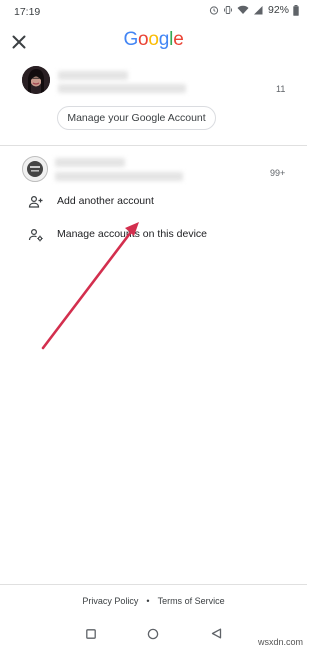 The width and height of the screenshot is (320, 650). I want to click on avatar-primary, so click(36, 80).